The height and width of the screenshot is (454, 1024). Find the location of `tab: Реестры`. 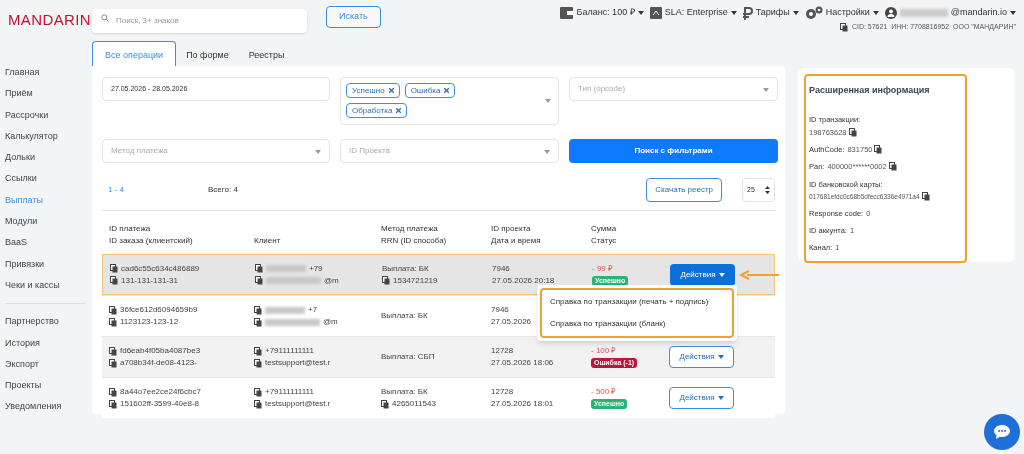

tab: Реестры is located at coordinates (266, 54).